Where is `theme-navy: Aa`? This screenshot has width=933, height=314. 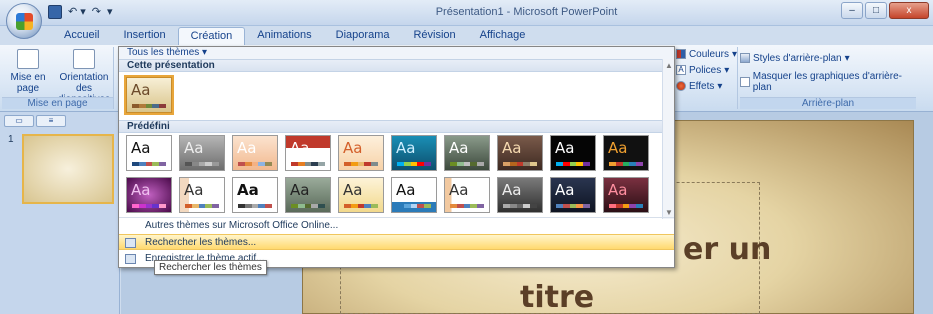 theme-navy: Aa is located at coordinates (573, 195).